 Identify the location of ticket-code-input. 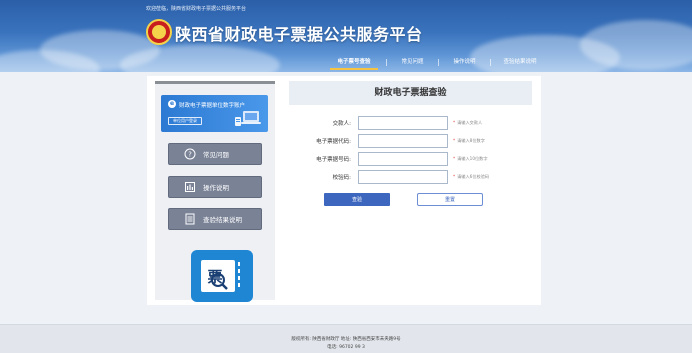
(403, 141).